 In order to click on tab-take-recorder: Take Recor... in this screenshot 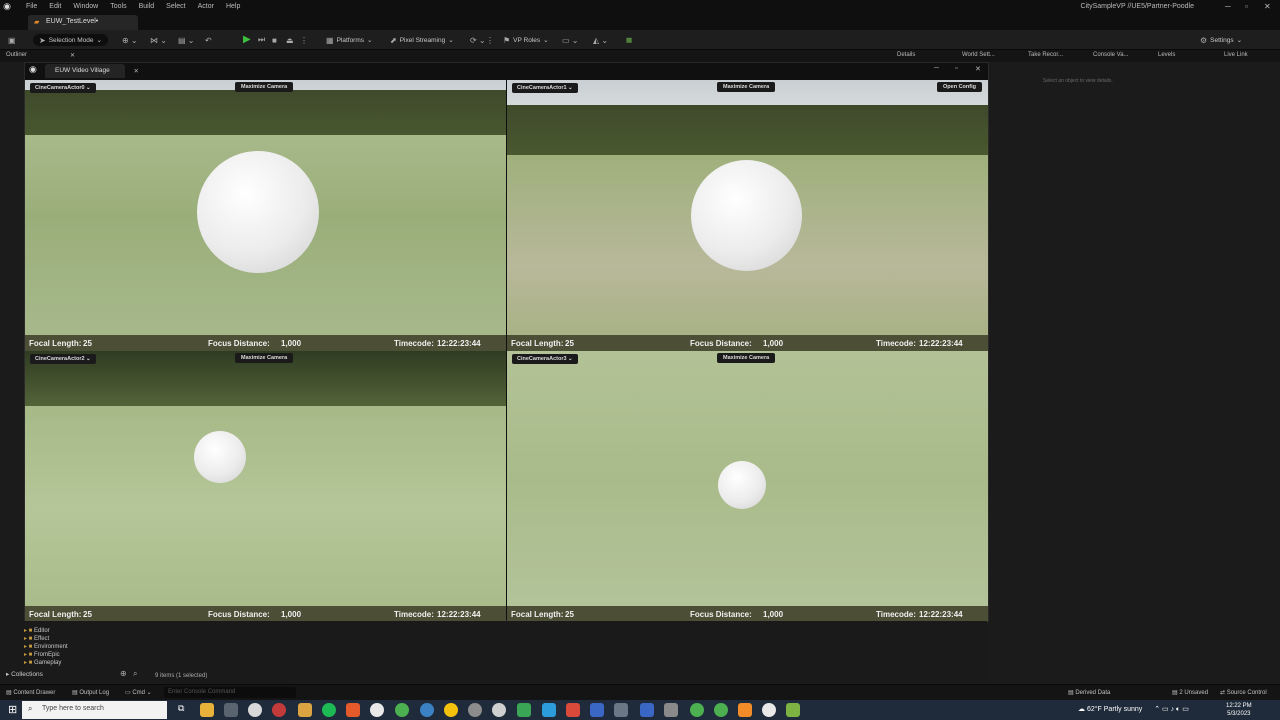, I will do `click(1045, 55)`.